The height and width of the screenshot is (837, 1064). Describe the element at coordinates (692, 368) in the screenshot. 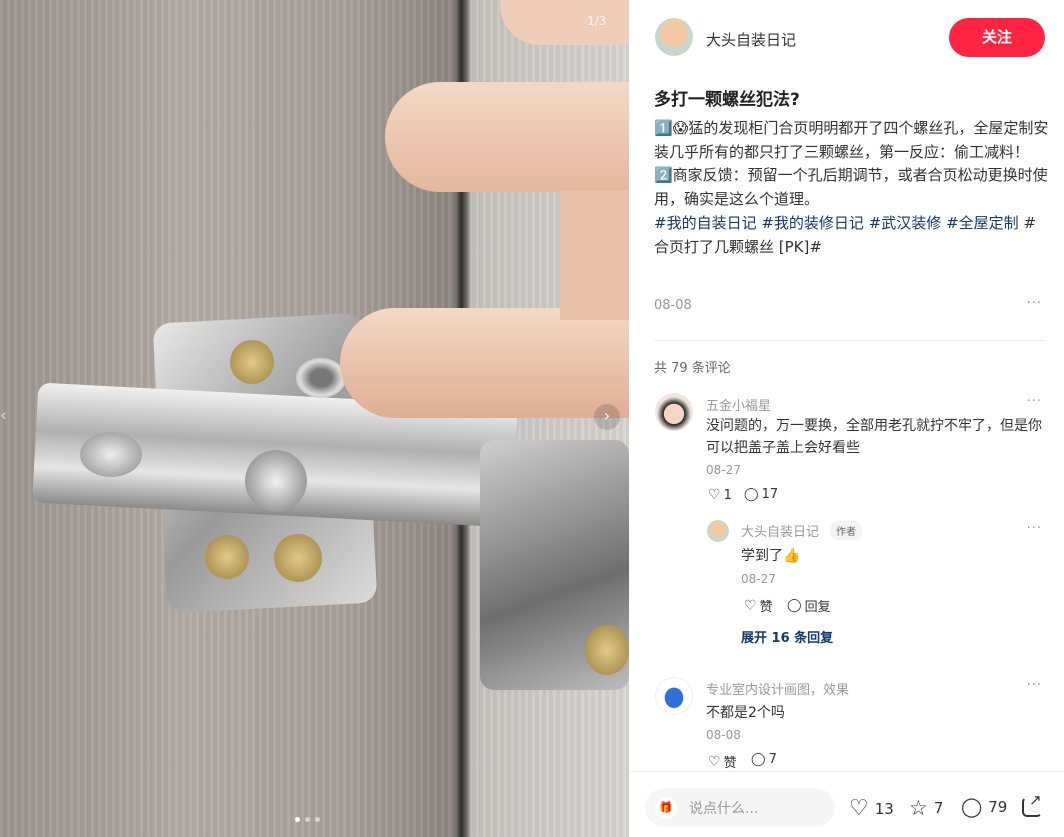

I see `comments-count: 共 79 条评论` at that location.